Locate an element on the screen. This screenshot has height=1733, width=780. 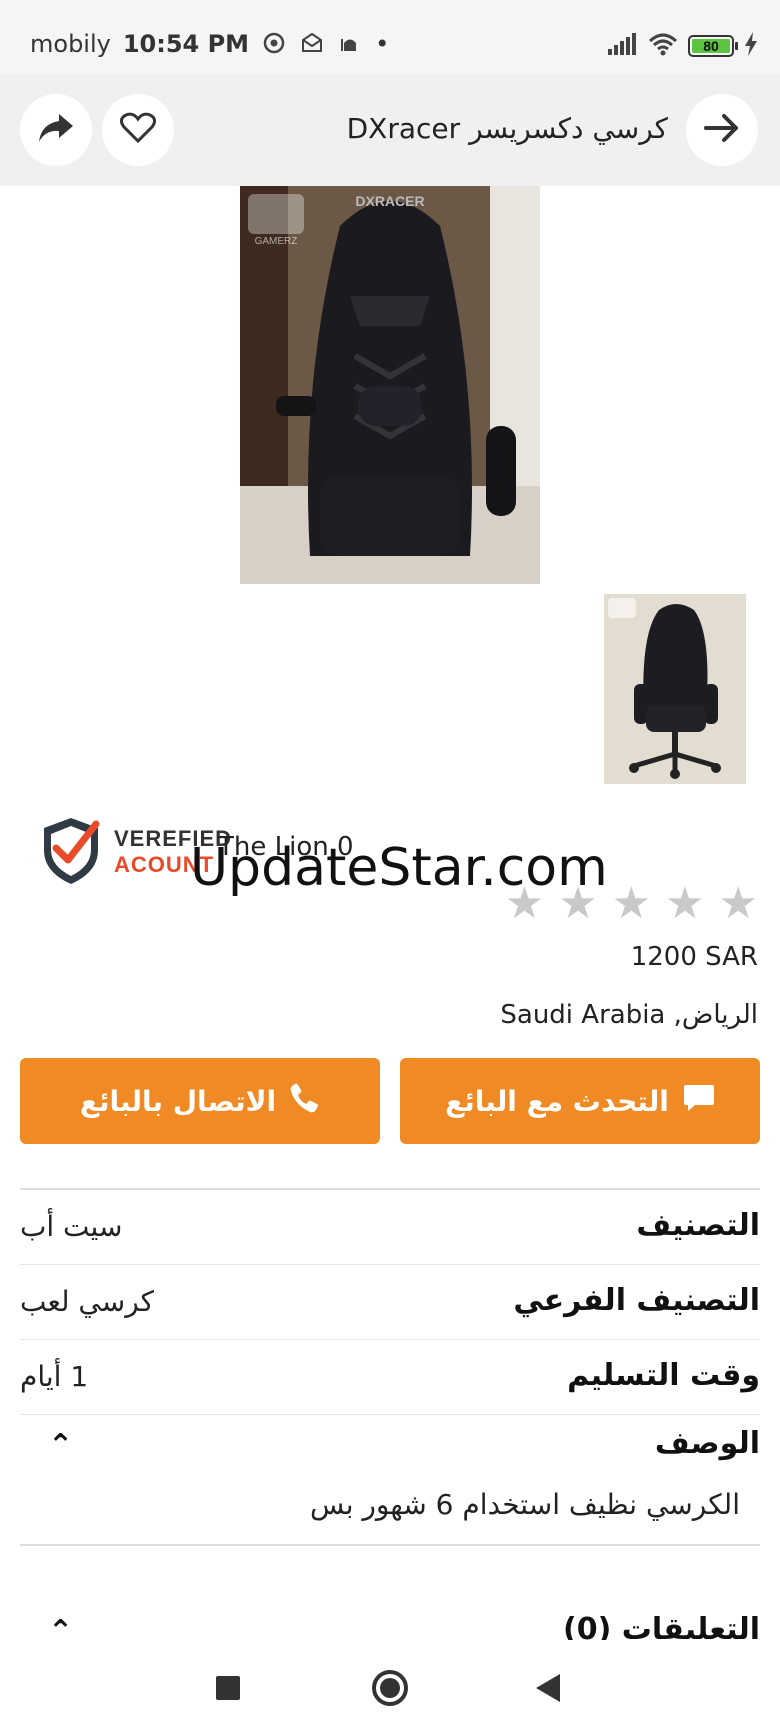
system-nav-bar is located at coordinates (390, 1686).